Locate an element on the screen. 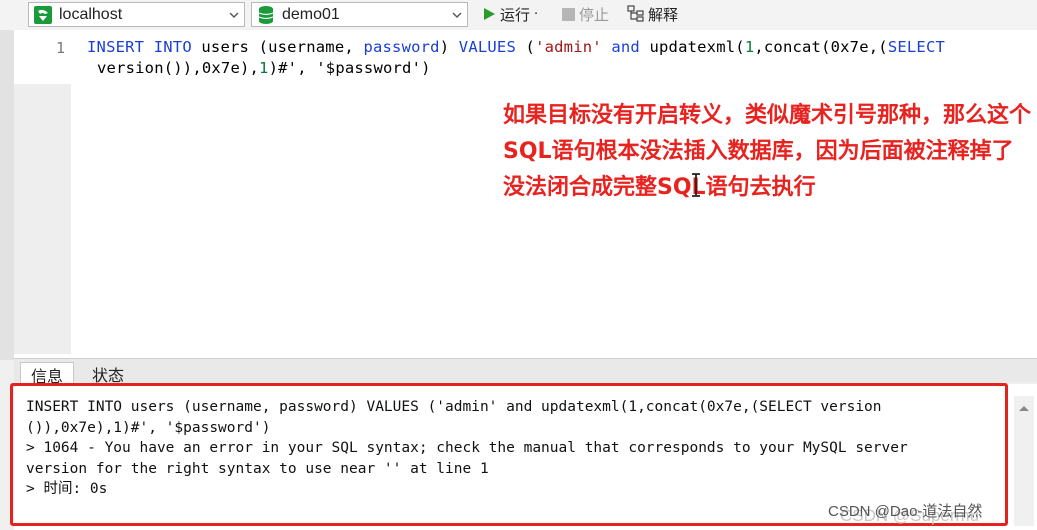 This screenshot has height=530, width=1037. run-label: 运行 is located at coordinates (515, 14).